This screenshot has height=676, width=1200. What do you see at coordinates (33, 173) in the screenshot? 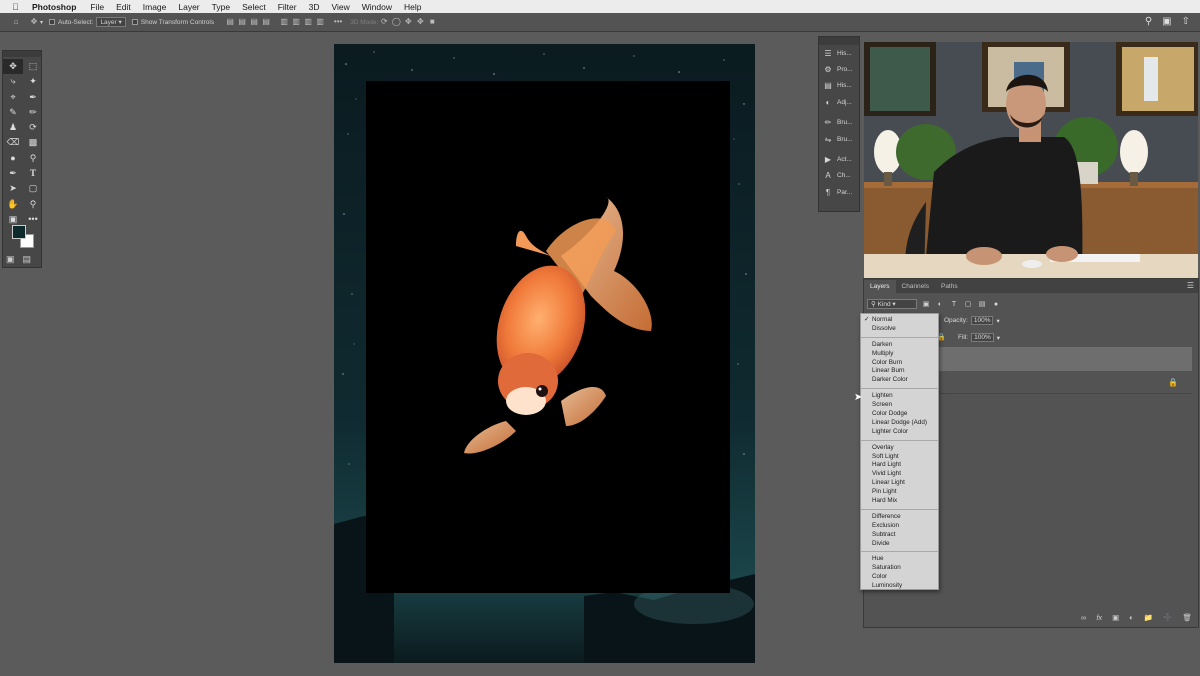
I see `type-tool-icon: T` at bounding box center [33, 173].